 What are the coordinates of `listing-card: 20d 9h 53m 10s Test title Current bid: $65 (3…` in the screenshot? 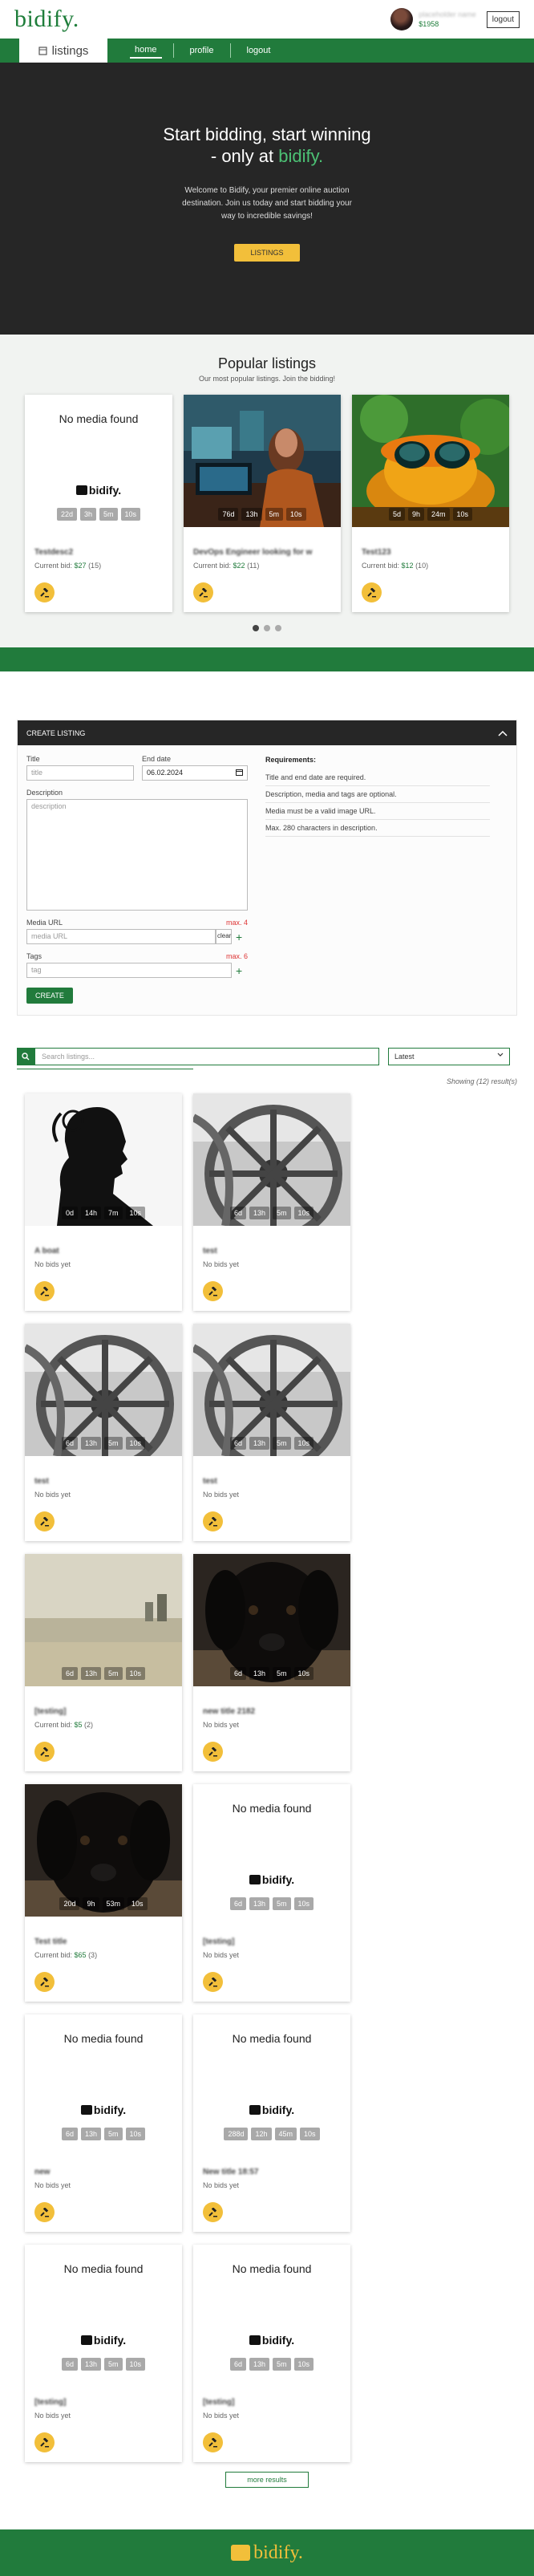 It's located at (103, 1893).